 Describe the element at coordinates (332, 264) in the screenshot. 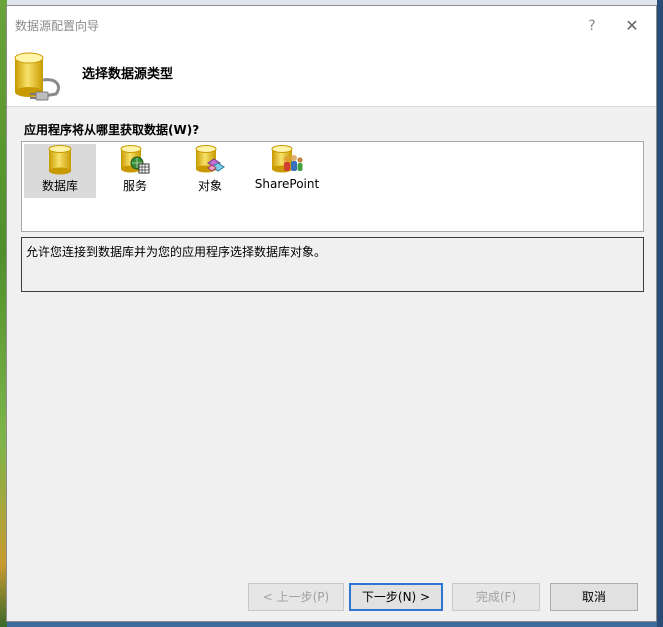

I see `description-panel: 允许您连接到数据库并为您的应用程序选择数据库对象。` at that location.